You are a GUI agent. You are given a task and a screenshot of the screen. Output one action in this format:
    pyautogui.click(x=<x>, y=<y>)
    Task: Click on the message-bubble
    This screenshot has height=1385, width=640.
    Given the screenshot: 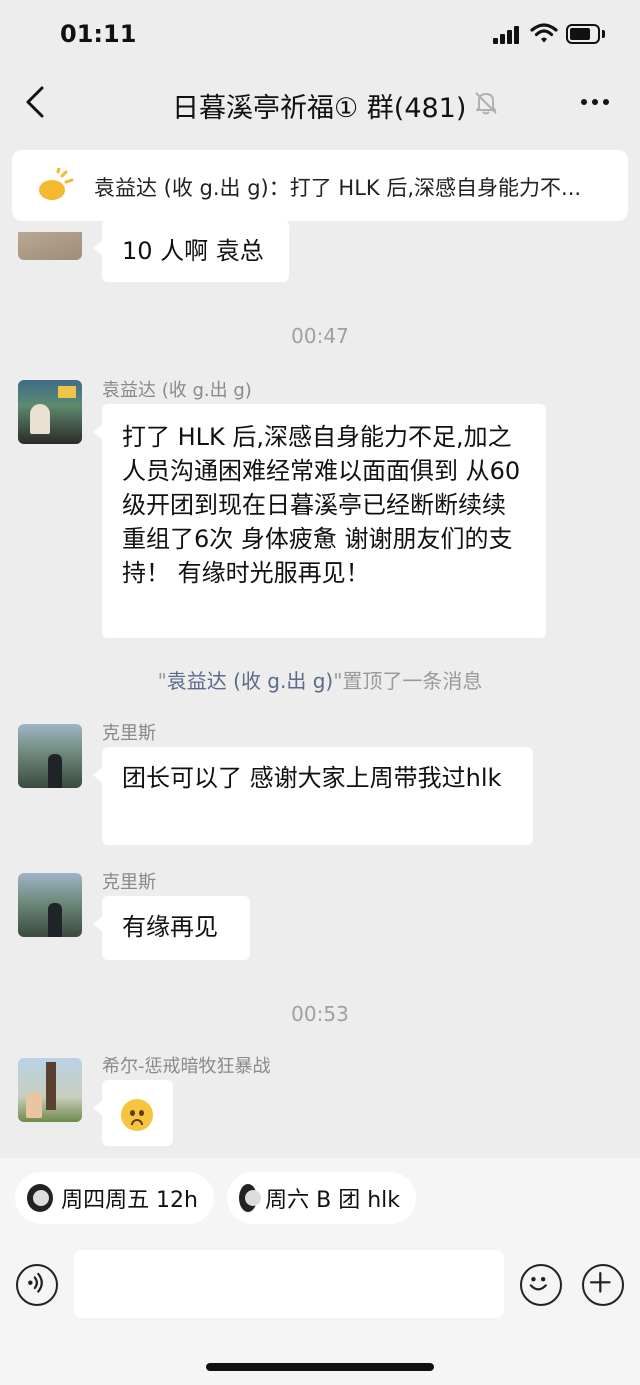 What is the action you would take?
    pyautogui.click(x=133, y=1113)
    